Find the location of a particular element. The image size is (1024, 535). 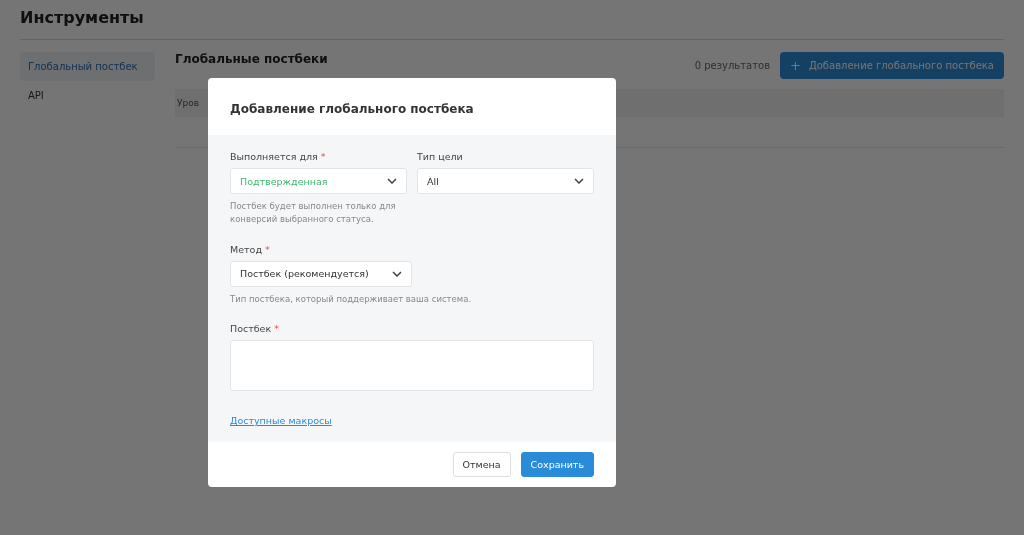

sidebar-item: API is located at coordinates (87, 95).